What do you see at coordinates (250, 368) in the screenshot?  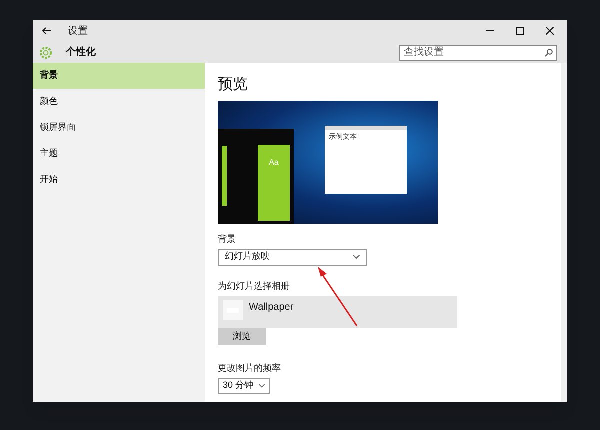 I see `field-label: 更改图片的频率` at bounding box center [250, 368].